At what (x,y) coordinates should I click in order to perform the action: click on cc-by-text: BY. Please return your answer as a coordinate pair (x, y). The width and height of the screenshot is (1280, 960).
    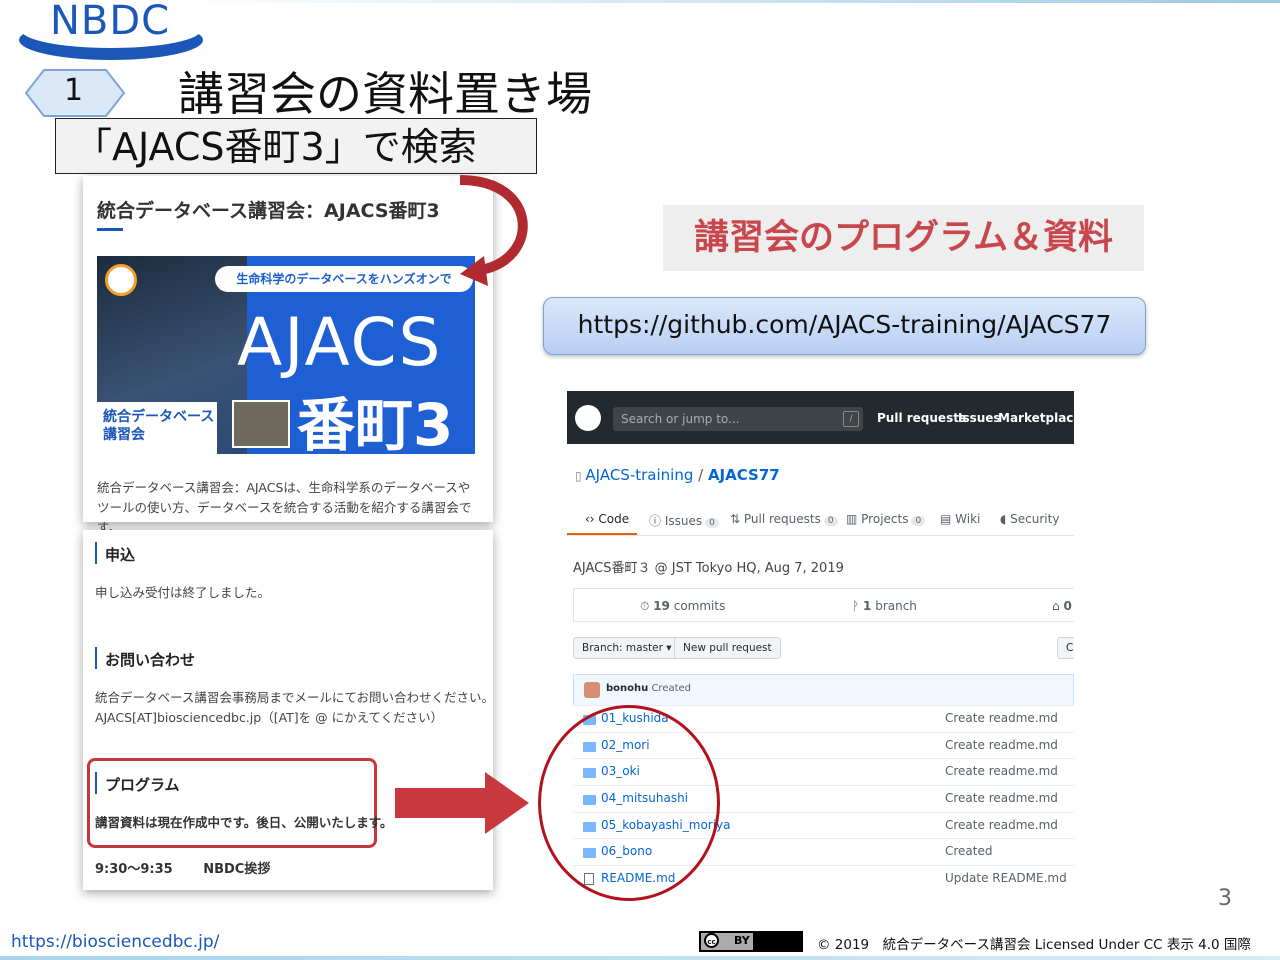
    Looking at the image, I should click on (742, 940).